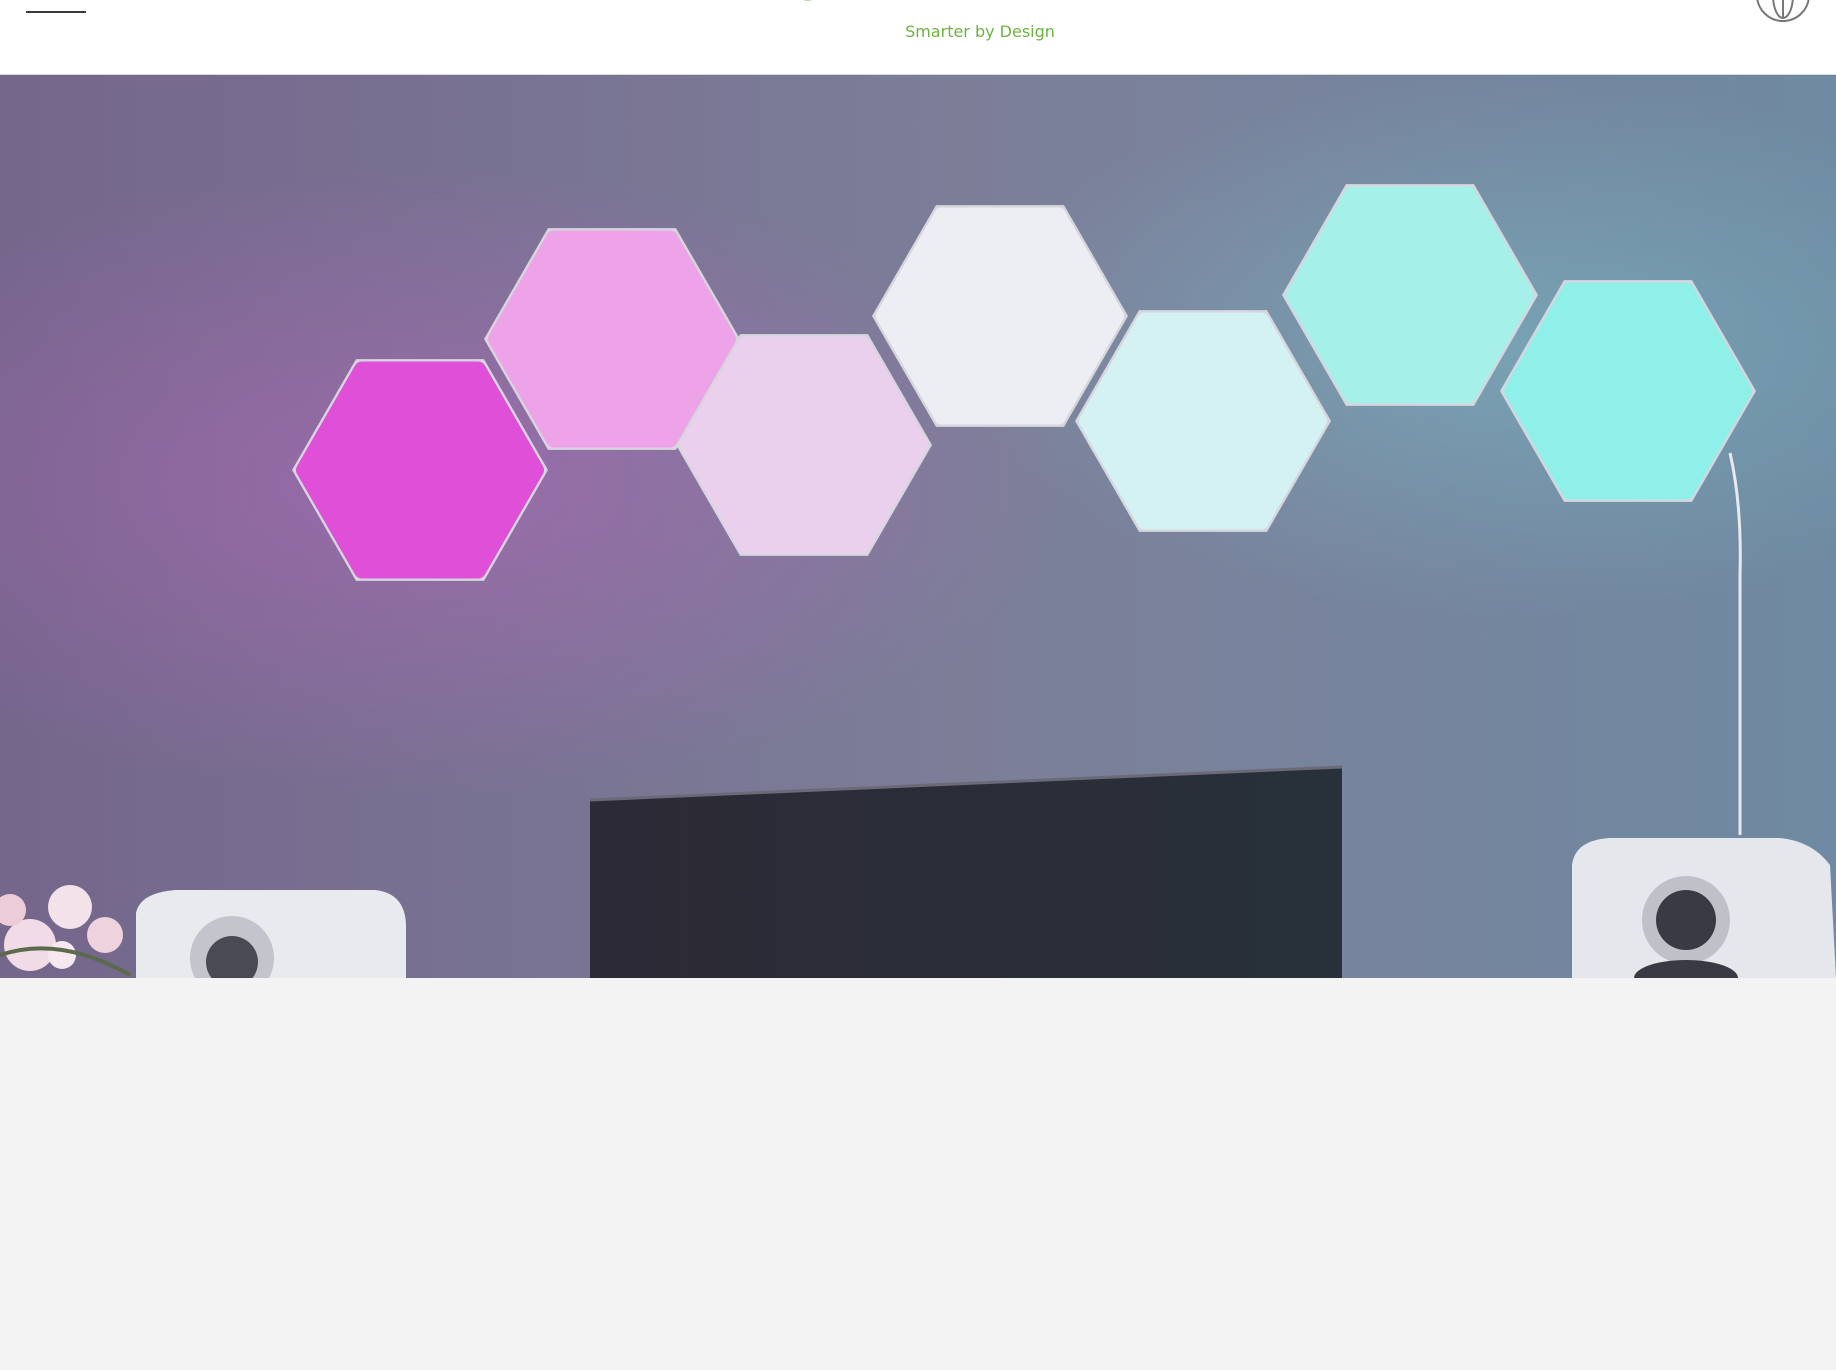 This screenshot has width=1836, height=1370. What do you see at coordinates (930, 3) in the screenshot?
I see `logo-wordmark: nanoleaf` at bounding box center [930, 3].